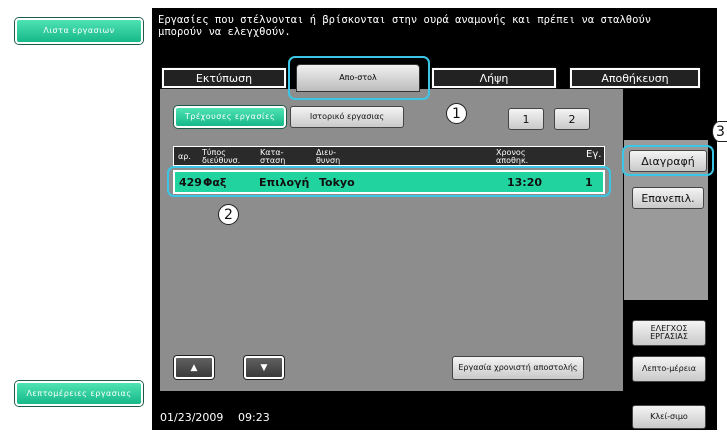 The height and width of the screenshot is (437, 727). What do you see at coordinates (526, 119) in the screenshot?
I see `page-1-button: 1` at bounding box center [526, 119].